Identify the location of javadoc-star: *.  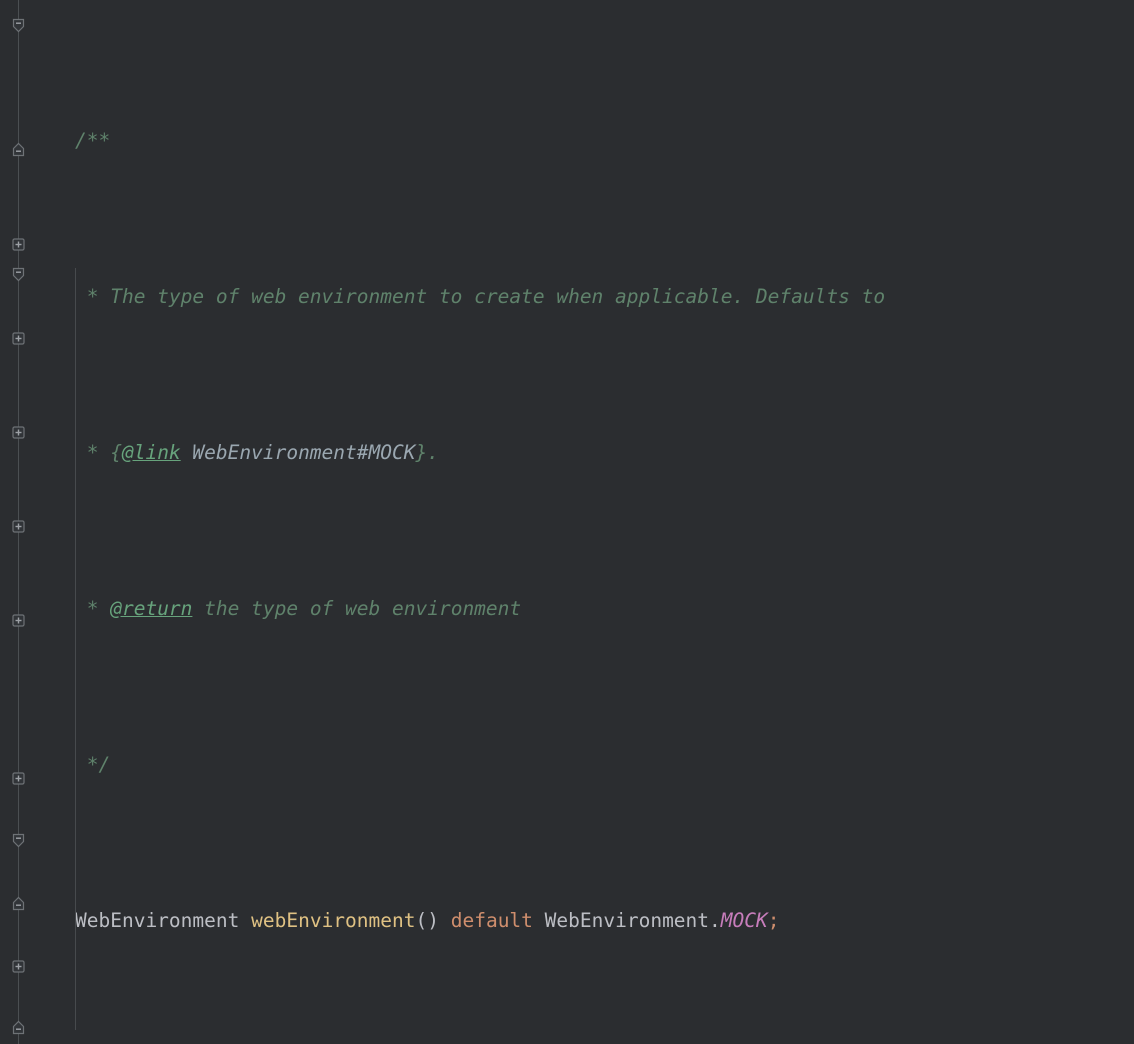
(93, 608).